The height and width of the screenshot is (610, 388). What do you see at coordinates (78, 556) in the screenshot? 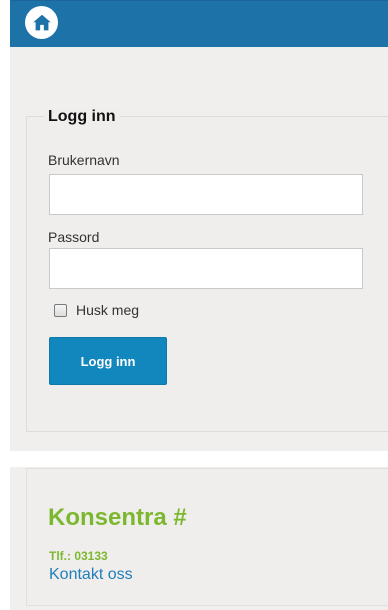
I see `phone-number: Tlf.: 03133` at bounding box center [78, 556].